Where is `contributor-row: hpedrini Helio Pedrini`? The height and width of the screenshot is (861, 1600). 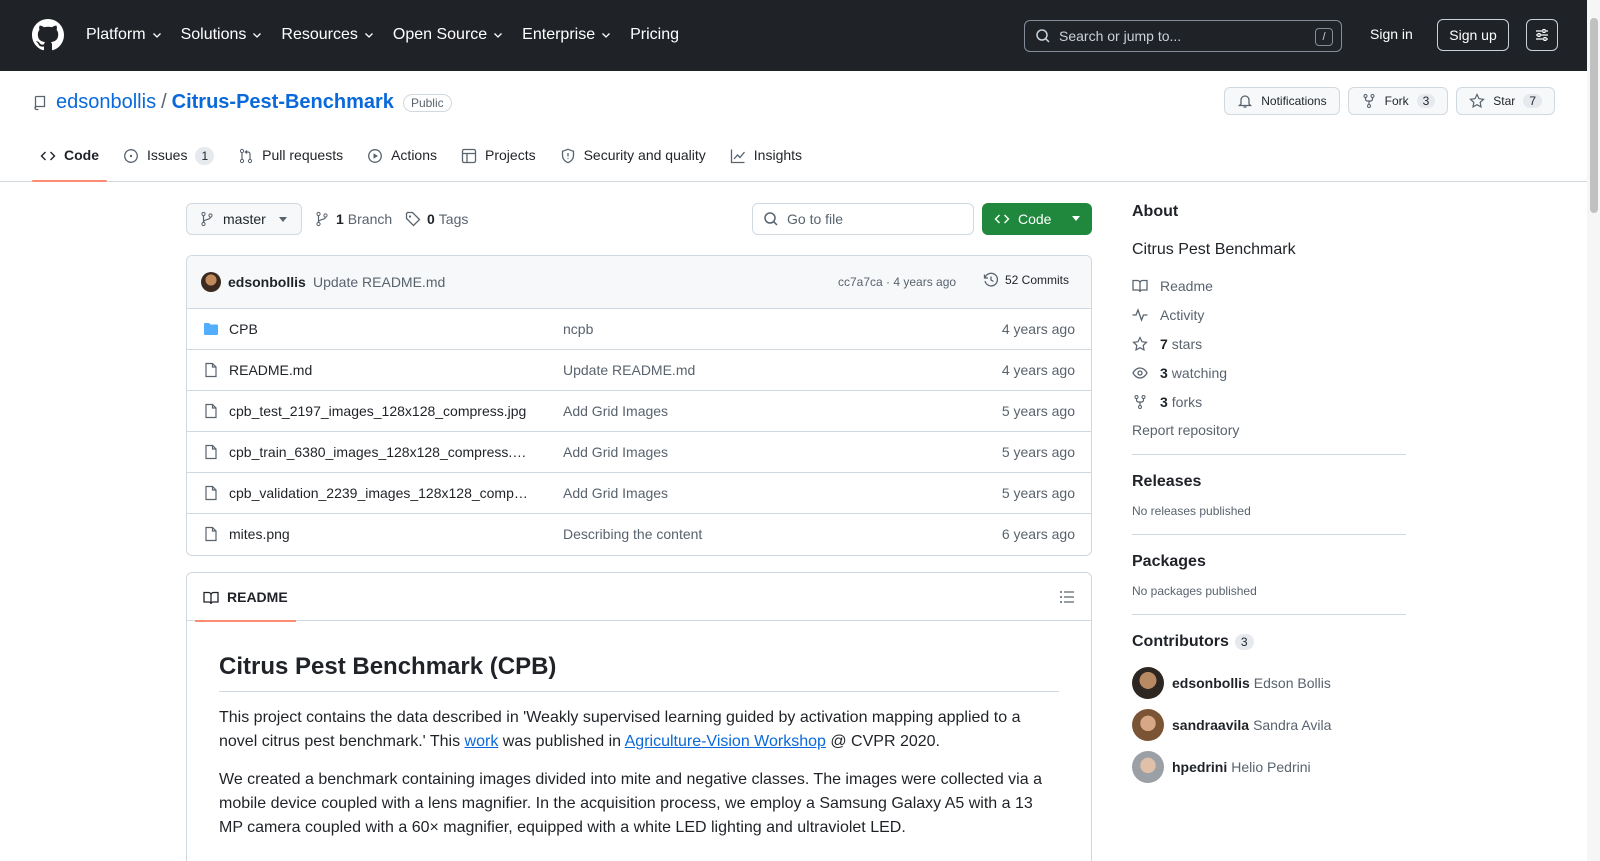 contributor-row: hpedrini Helio Pedrini is located at coordinates (1269, 767).